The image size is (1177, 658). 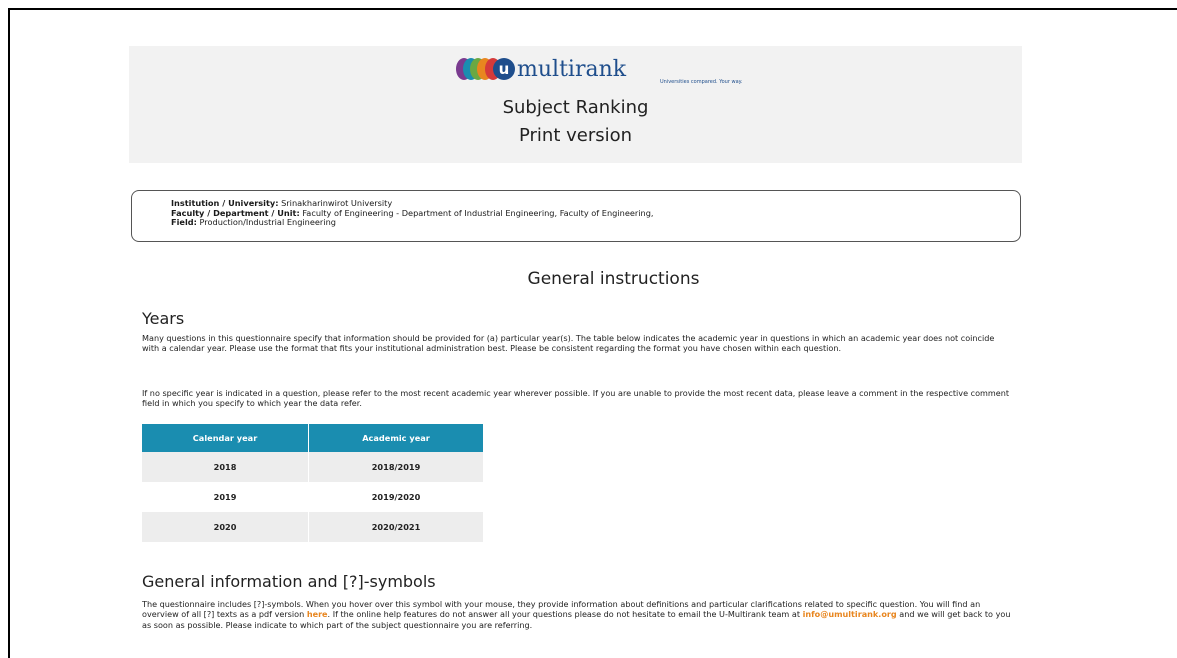 I want to click on field-value: Production/Industrial Engineering, so click(x=266, y=222).